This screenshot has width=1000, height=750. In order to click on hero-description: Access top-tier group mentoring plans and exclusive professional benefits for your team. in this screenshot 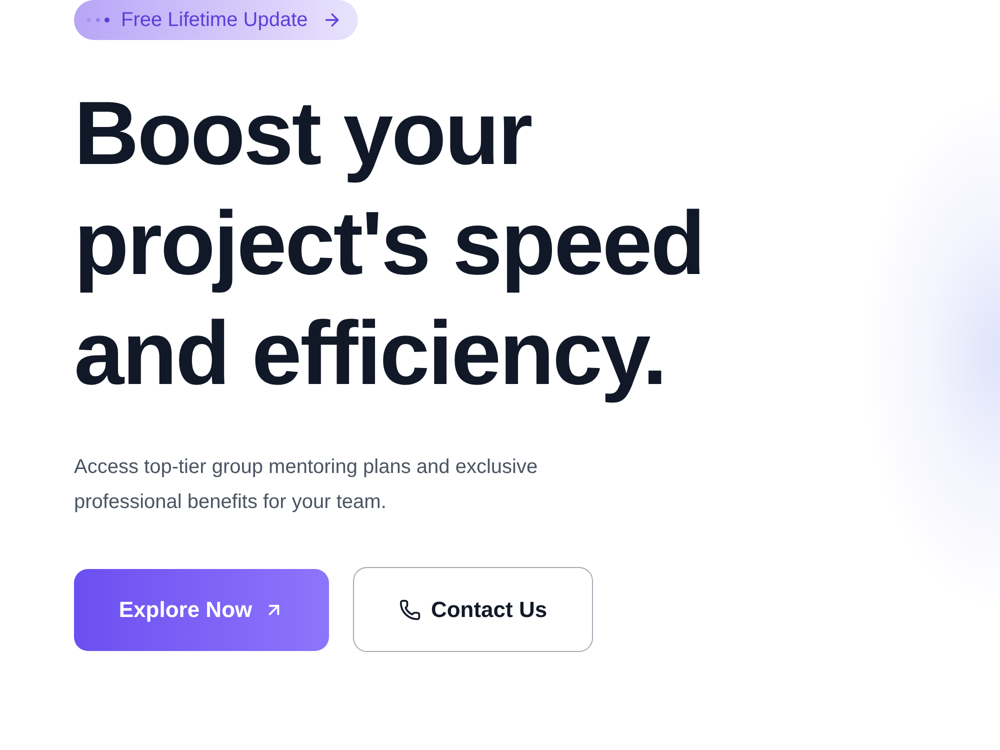, I will do `click(306, 485)`.